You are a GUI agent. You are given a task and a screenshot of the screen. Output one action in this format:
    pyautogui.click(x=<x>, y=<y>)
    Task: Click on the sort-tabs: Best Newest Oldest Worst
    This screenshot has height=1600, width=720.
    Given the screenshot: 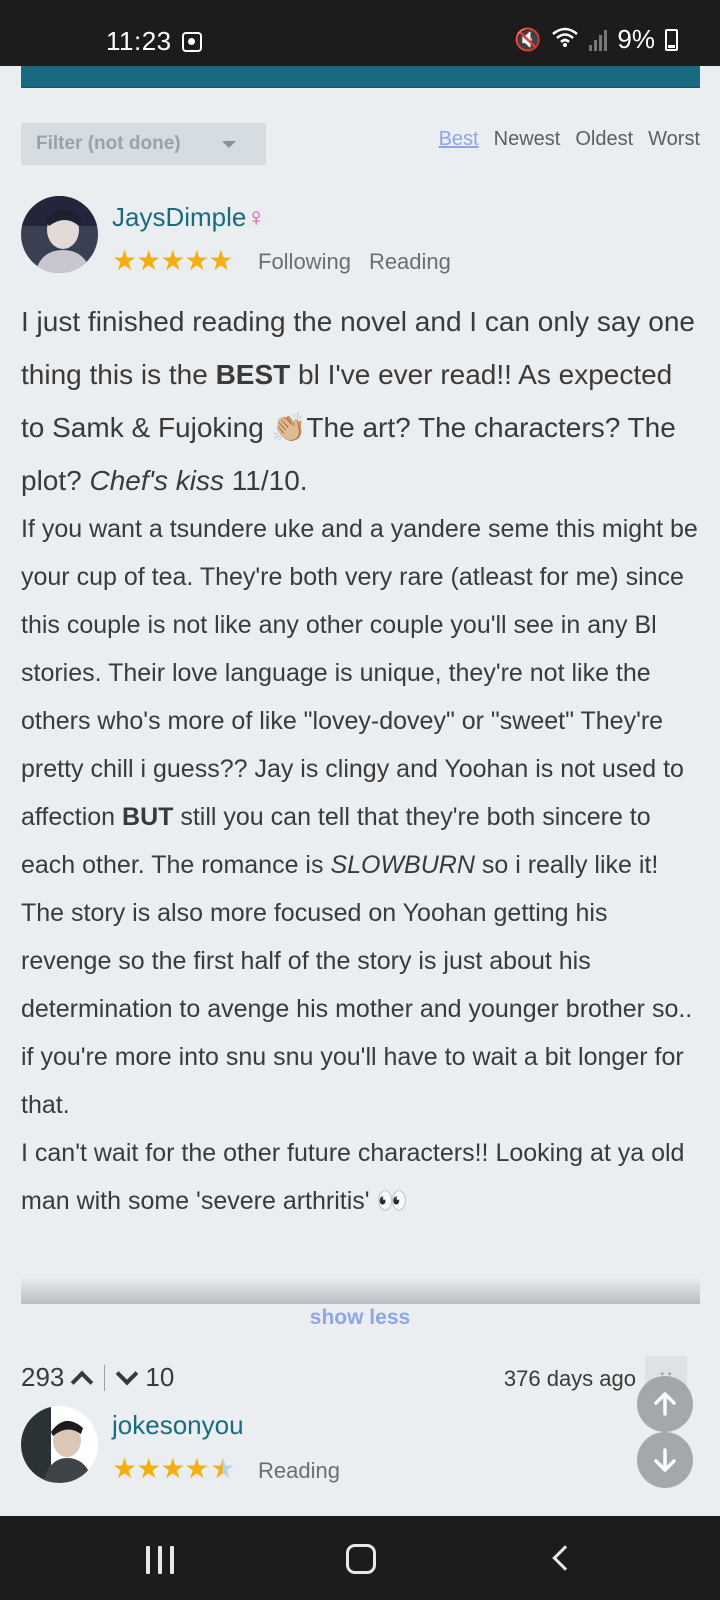 What is the action you would take?
    pyautogui.click(x=569, y=139)
    